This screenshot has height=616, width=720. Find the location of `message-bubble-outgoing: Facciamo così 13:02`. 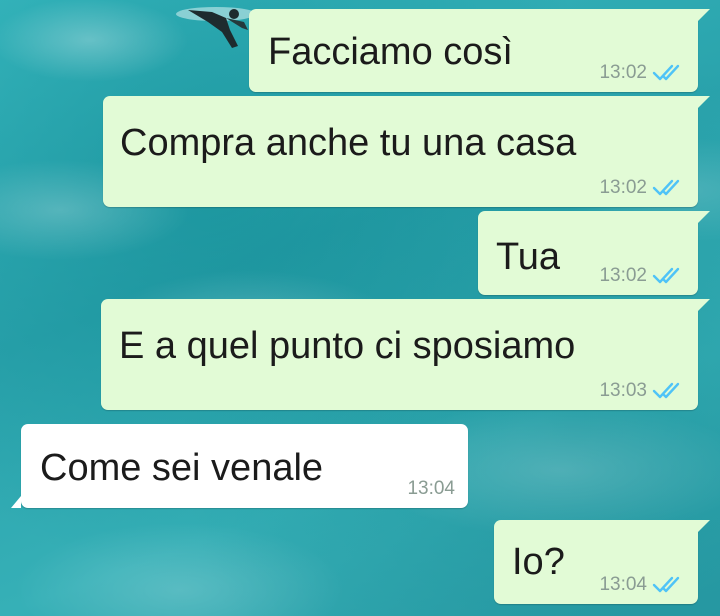

message-bubble-outgoing: Facciamo così 13:02 is located at coordinates (479, 50).